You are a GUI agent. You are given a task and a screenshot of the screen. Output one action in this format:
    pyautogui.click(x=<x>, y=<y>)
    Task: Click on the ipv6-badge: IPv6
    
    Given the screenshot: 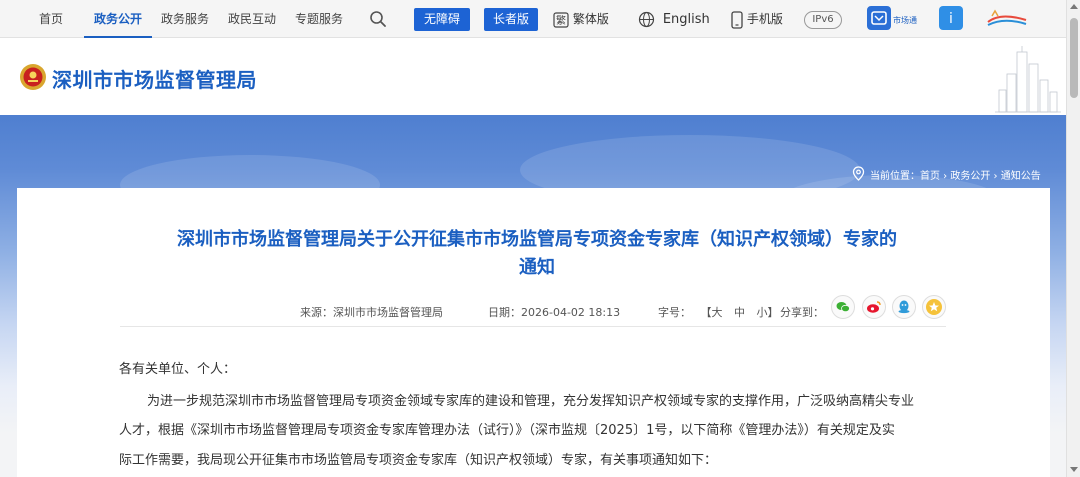 What is the action you would take?
    pyautogui.click(x=823, y=20)
    